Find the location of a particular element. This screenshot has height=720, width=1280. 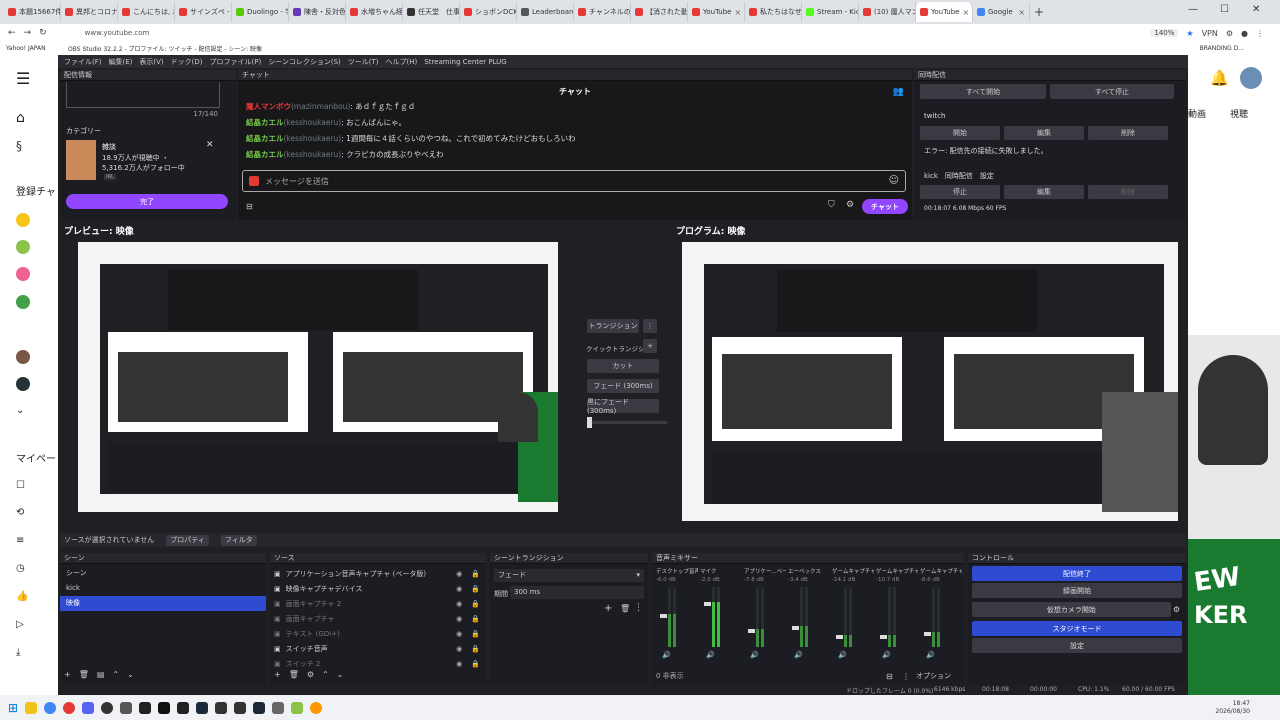

home-icon: ⌂ is located at coordinates (20, 118).